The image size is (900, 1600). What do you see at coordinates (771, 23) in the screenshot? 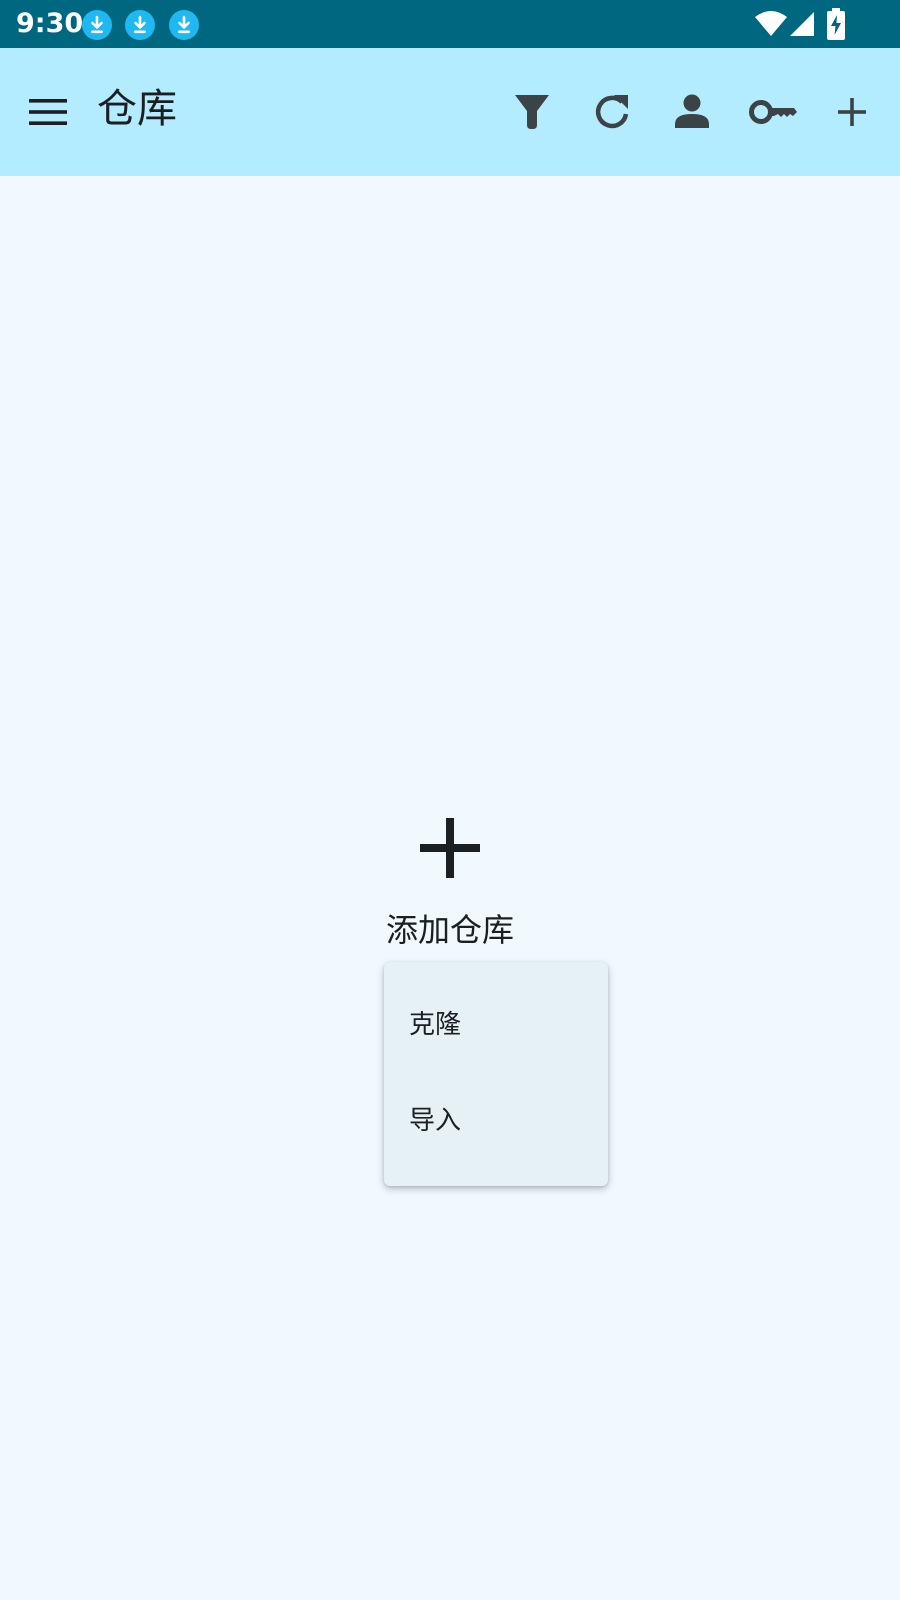
I see `wifi-icon` at bounding box center [771, 23].